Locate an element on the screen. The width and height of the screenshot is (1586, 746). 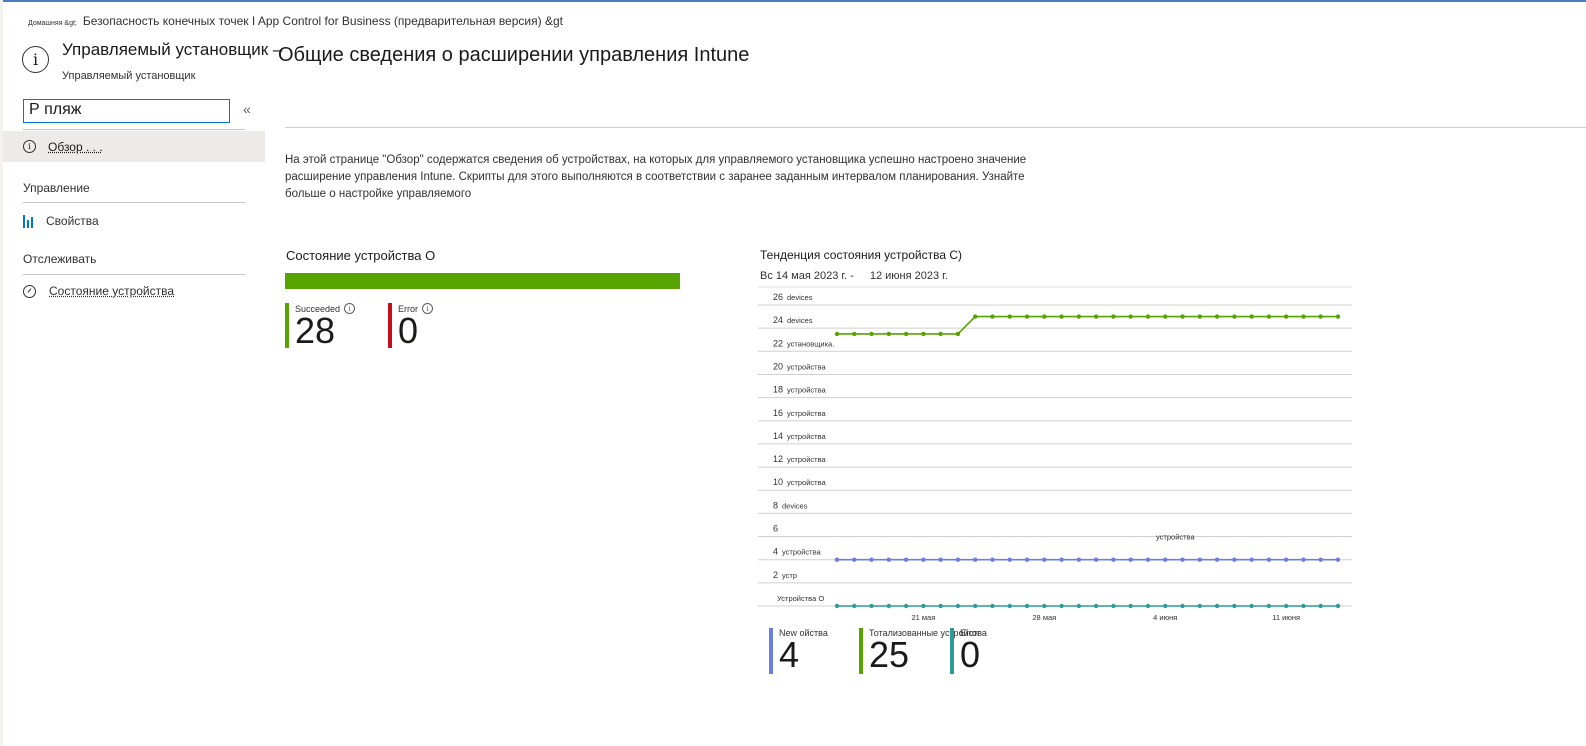
sidebar-item-overview: i Обзор . . . is located at coordinates (134, 146).